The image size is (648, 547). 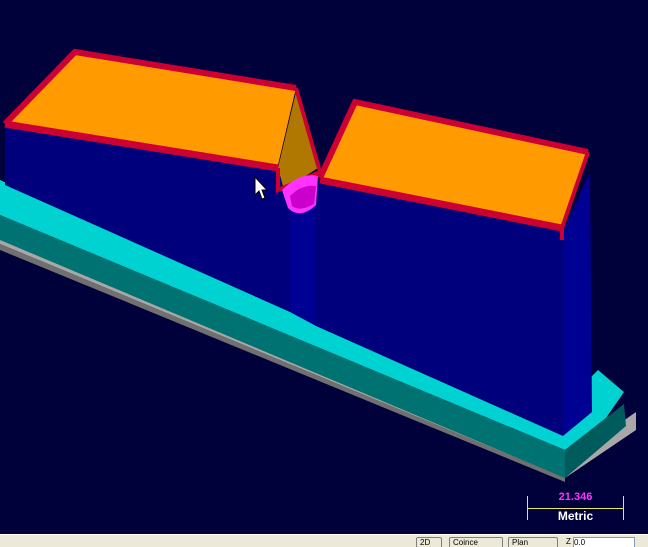 I want to click on scale-unit: Metric, so click(x=575, y=516).